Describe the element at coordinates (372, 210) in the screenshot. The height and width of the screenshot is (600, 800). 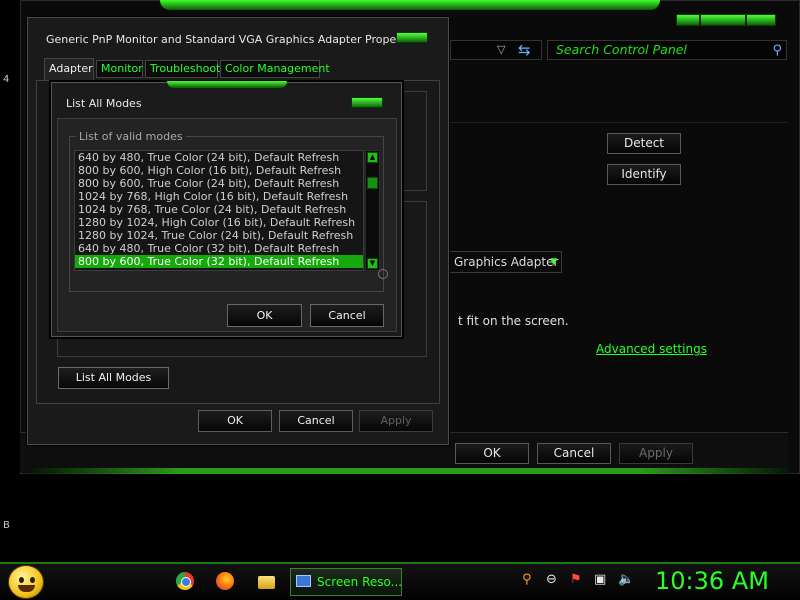
I see `list-scrollbar: ▲ ▼` at that location.